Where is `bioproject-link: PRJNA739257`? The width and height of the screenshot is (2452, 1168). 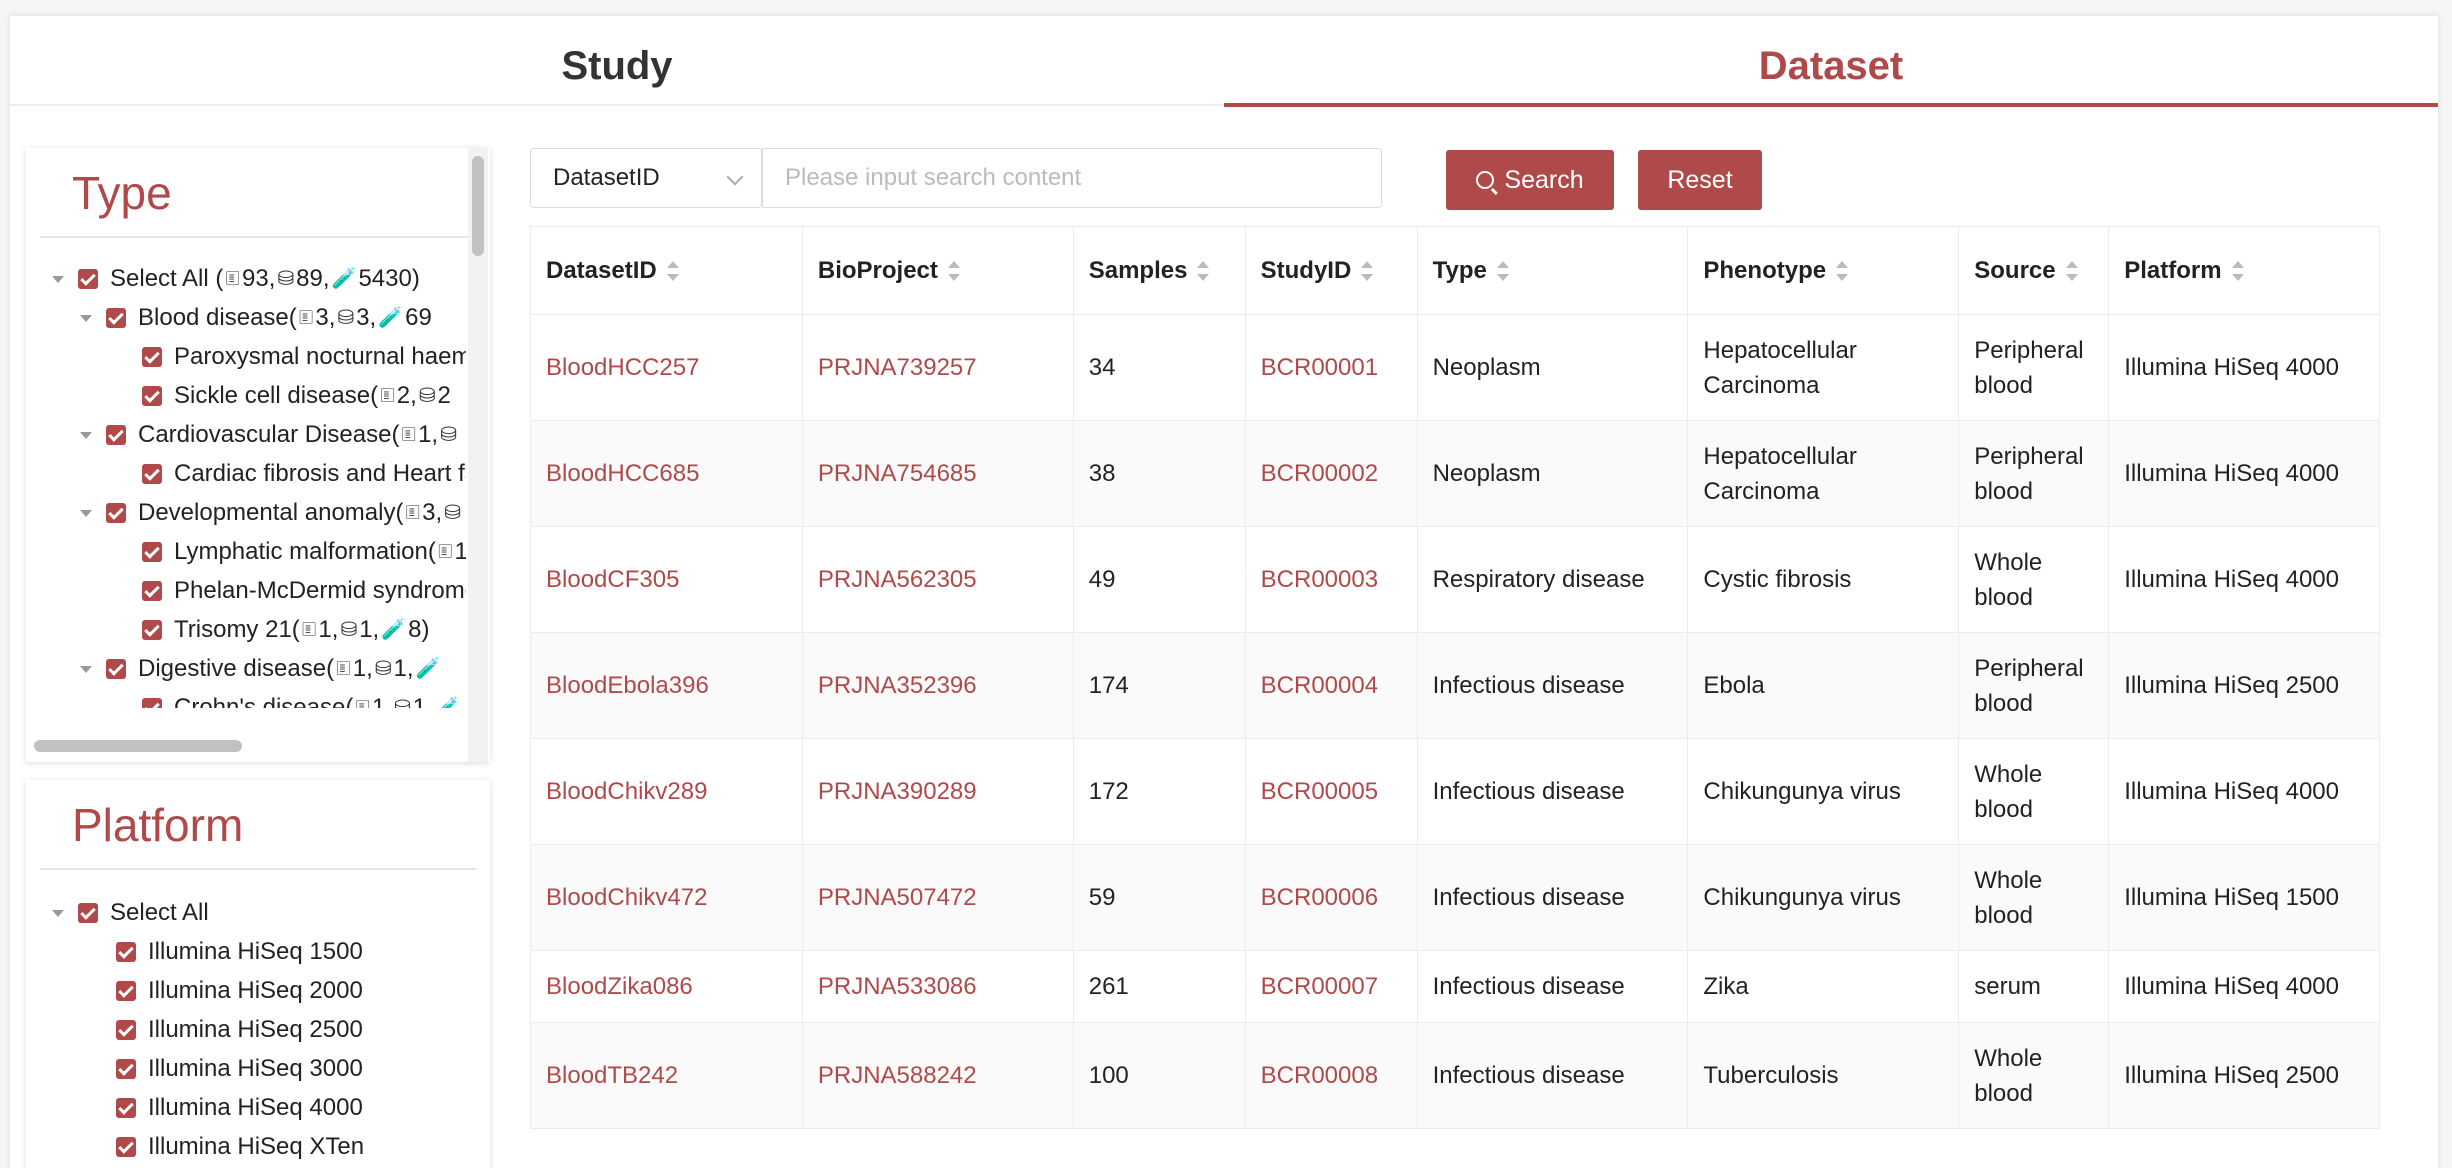
bioproject-link: PRJNA739257 is located at coordinates (897, 367).